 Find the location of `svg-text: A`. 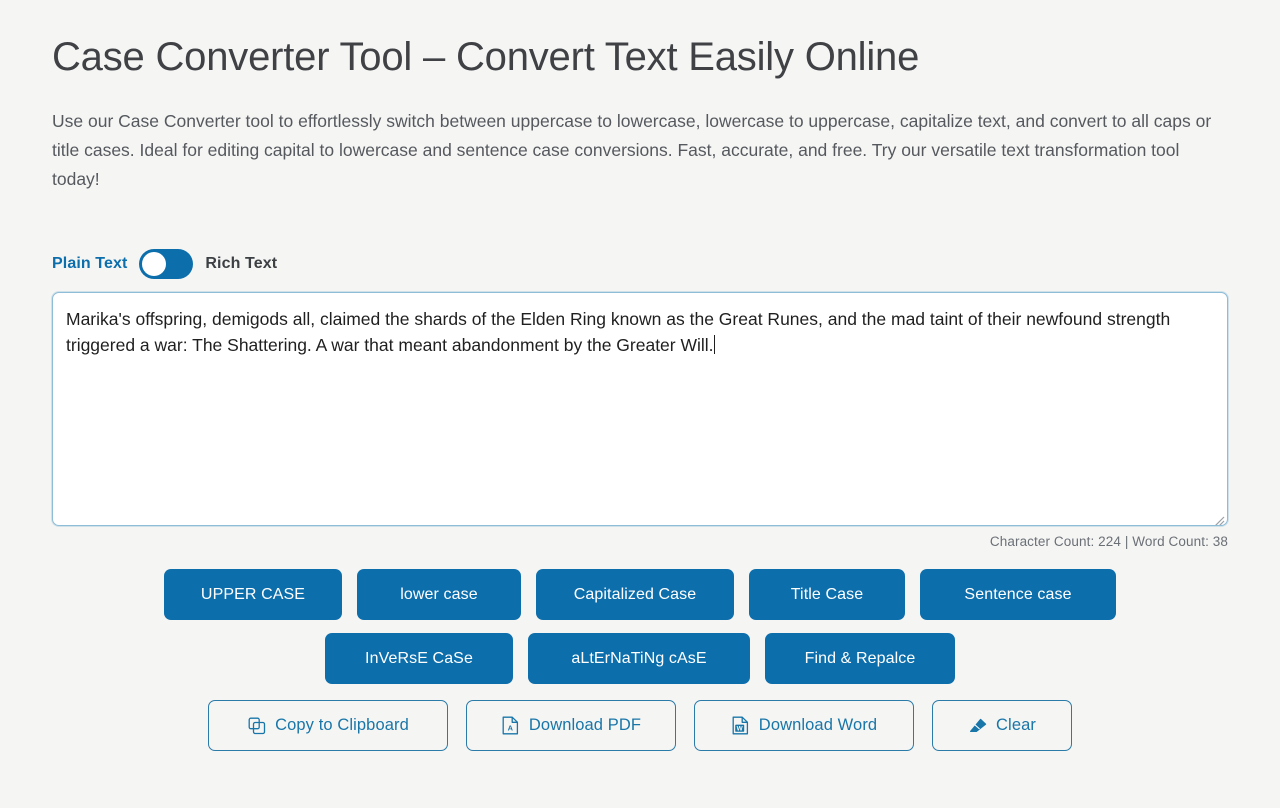

svg-text: A is located at coordinates (510, 728).